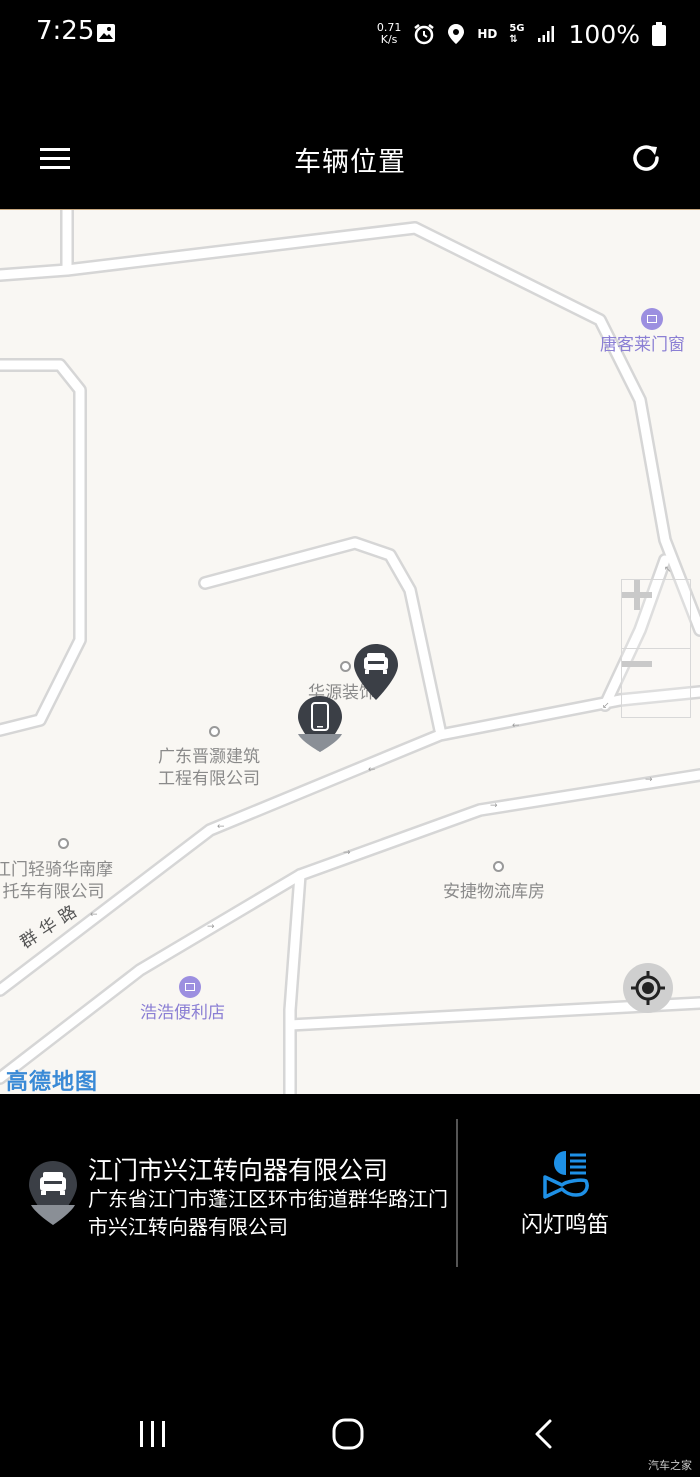 This screenshot has width=700, height=1477. I want to click on crosshair-icon, so click(648, 988).